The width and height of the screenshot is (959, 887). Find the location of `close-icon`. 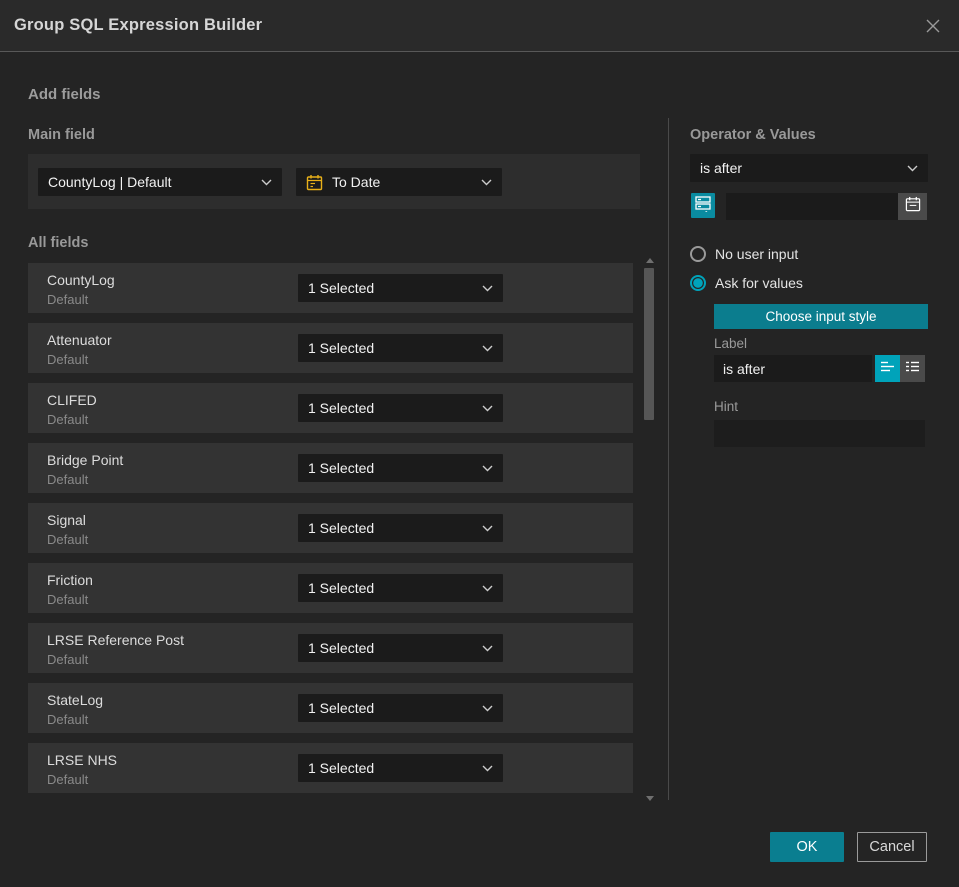

close-icon is located at coordinates (933, 26).